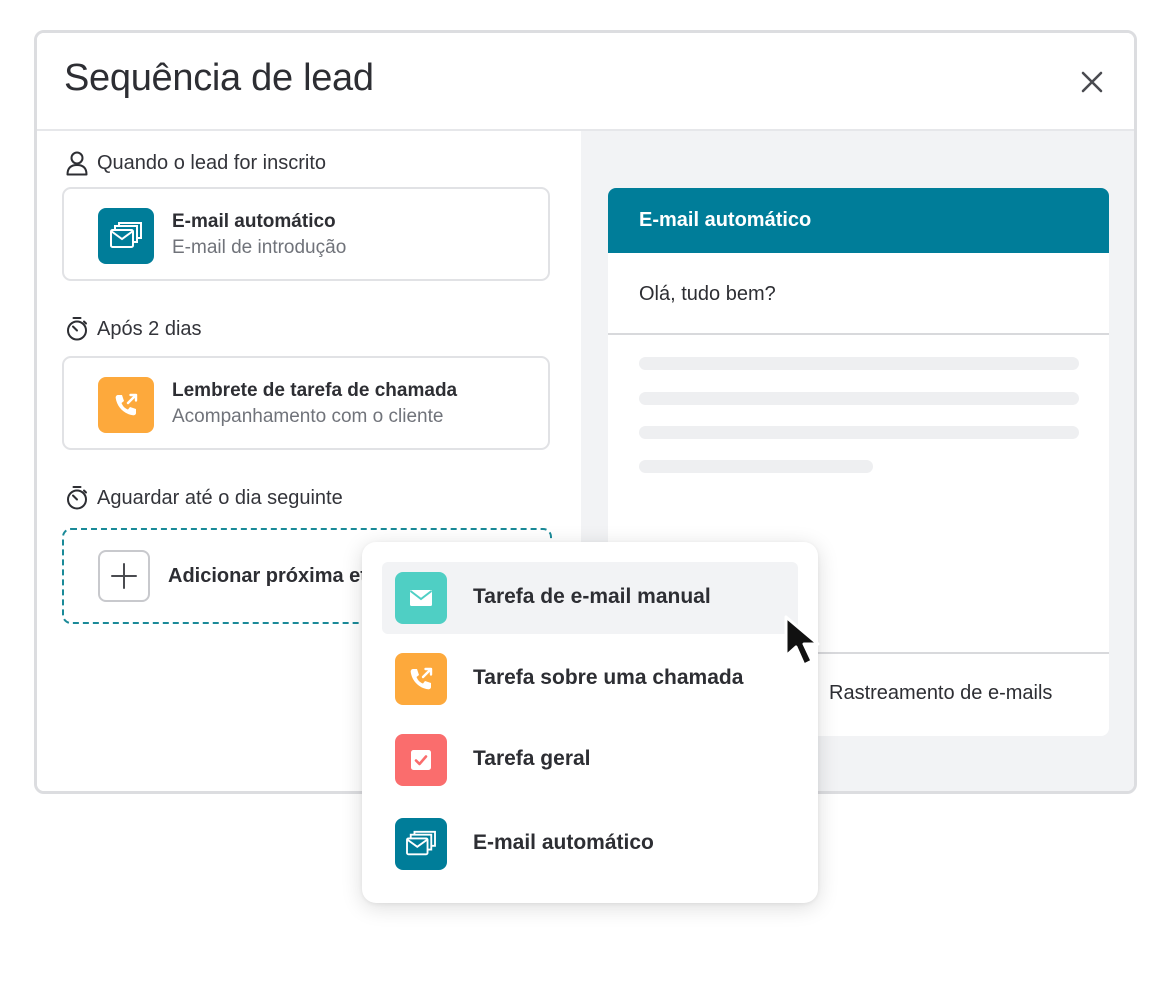 The height and width of the screenshot is (1008, 1170). I want to click on modal-header: Sequência de lead, so click(585, 82).